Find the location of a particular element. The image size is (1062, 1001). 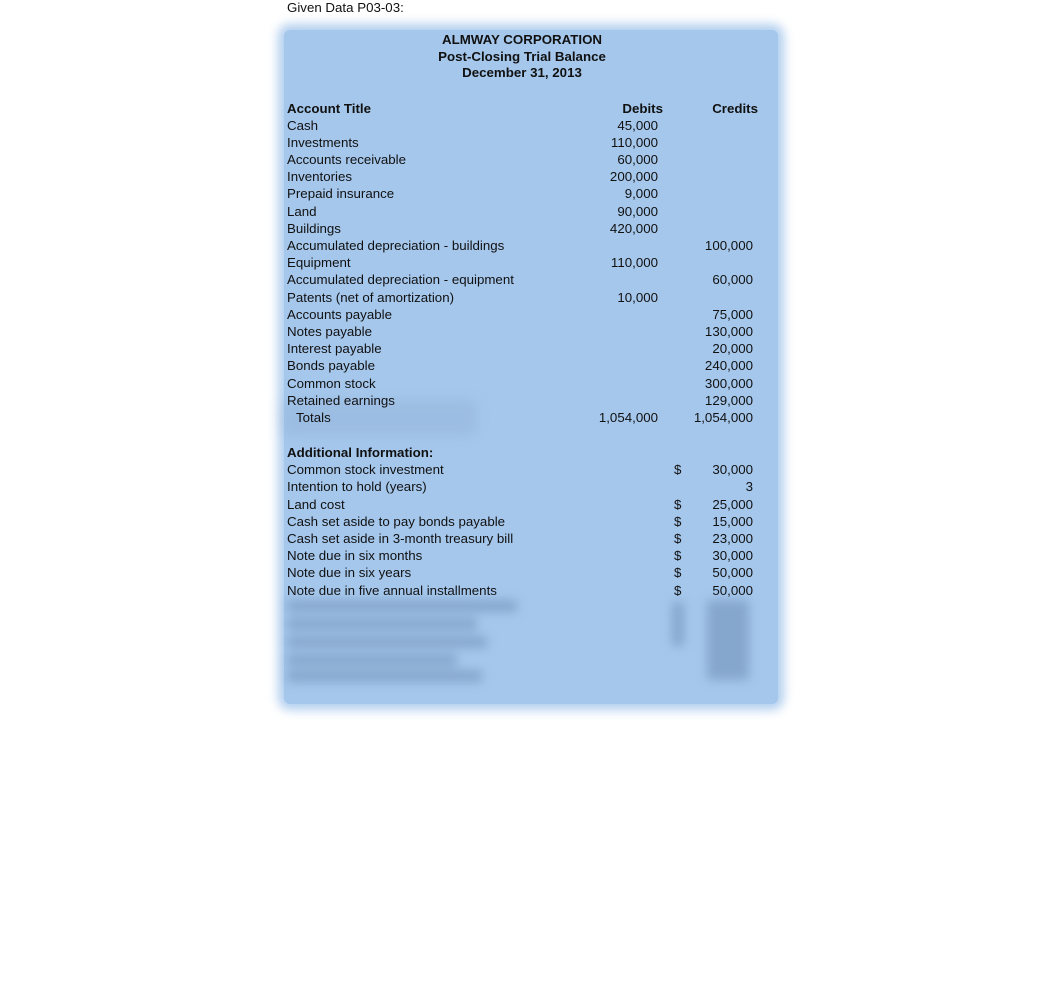

additional-row: Intention to hold (years) 3 is located at coordinates (524, 486).